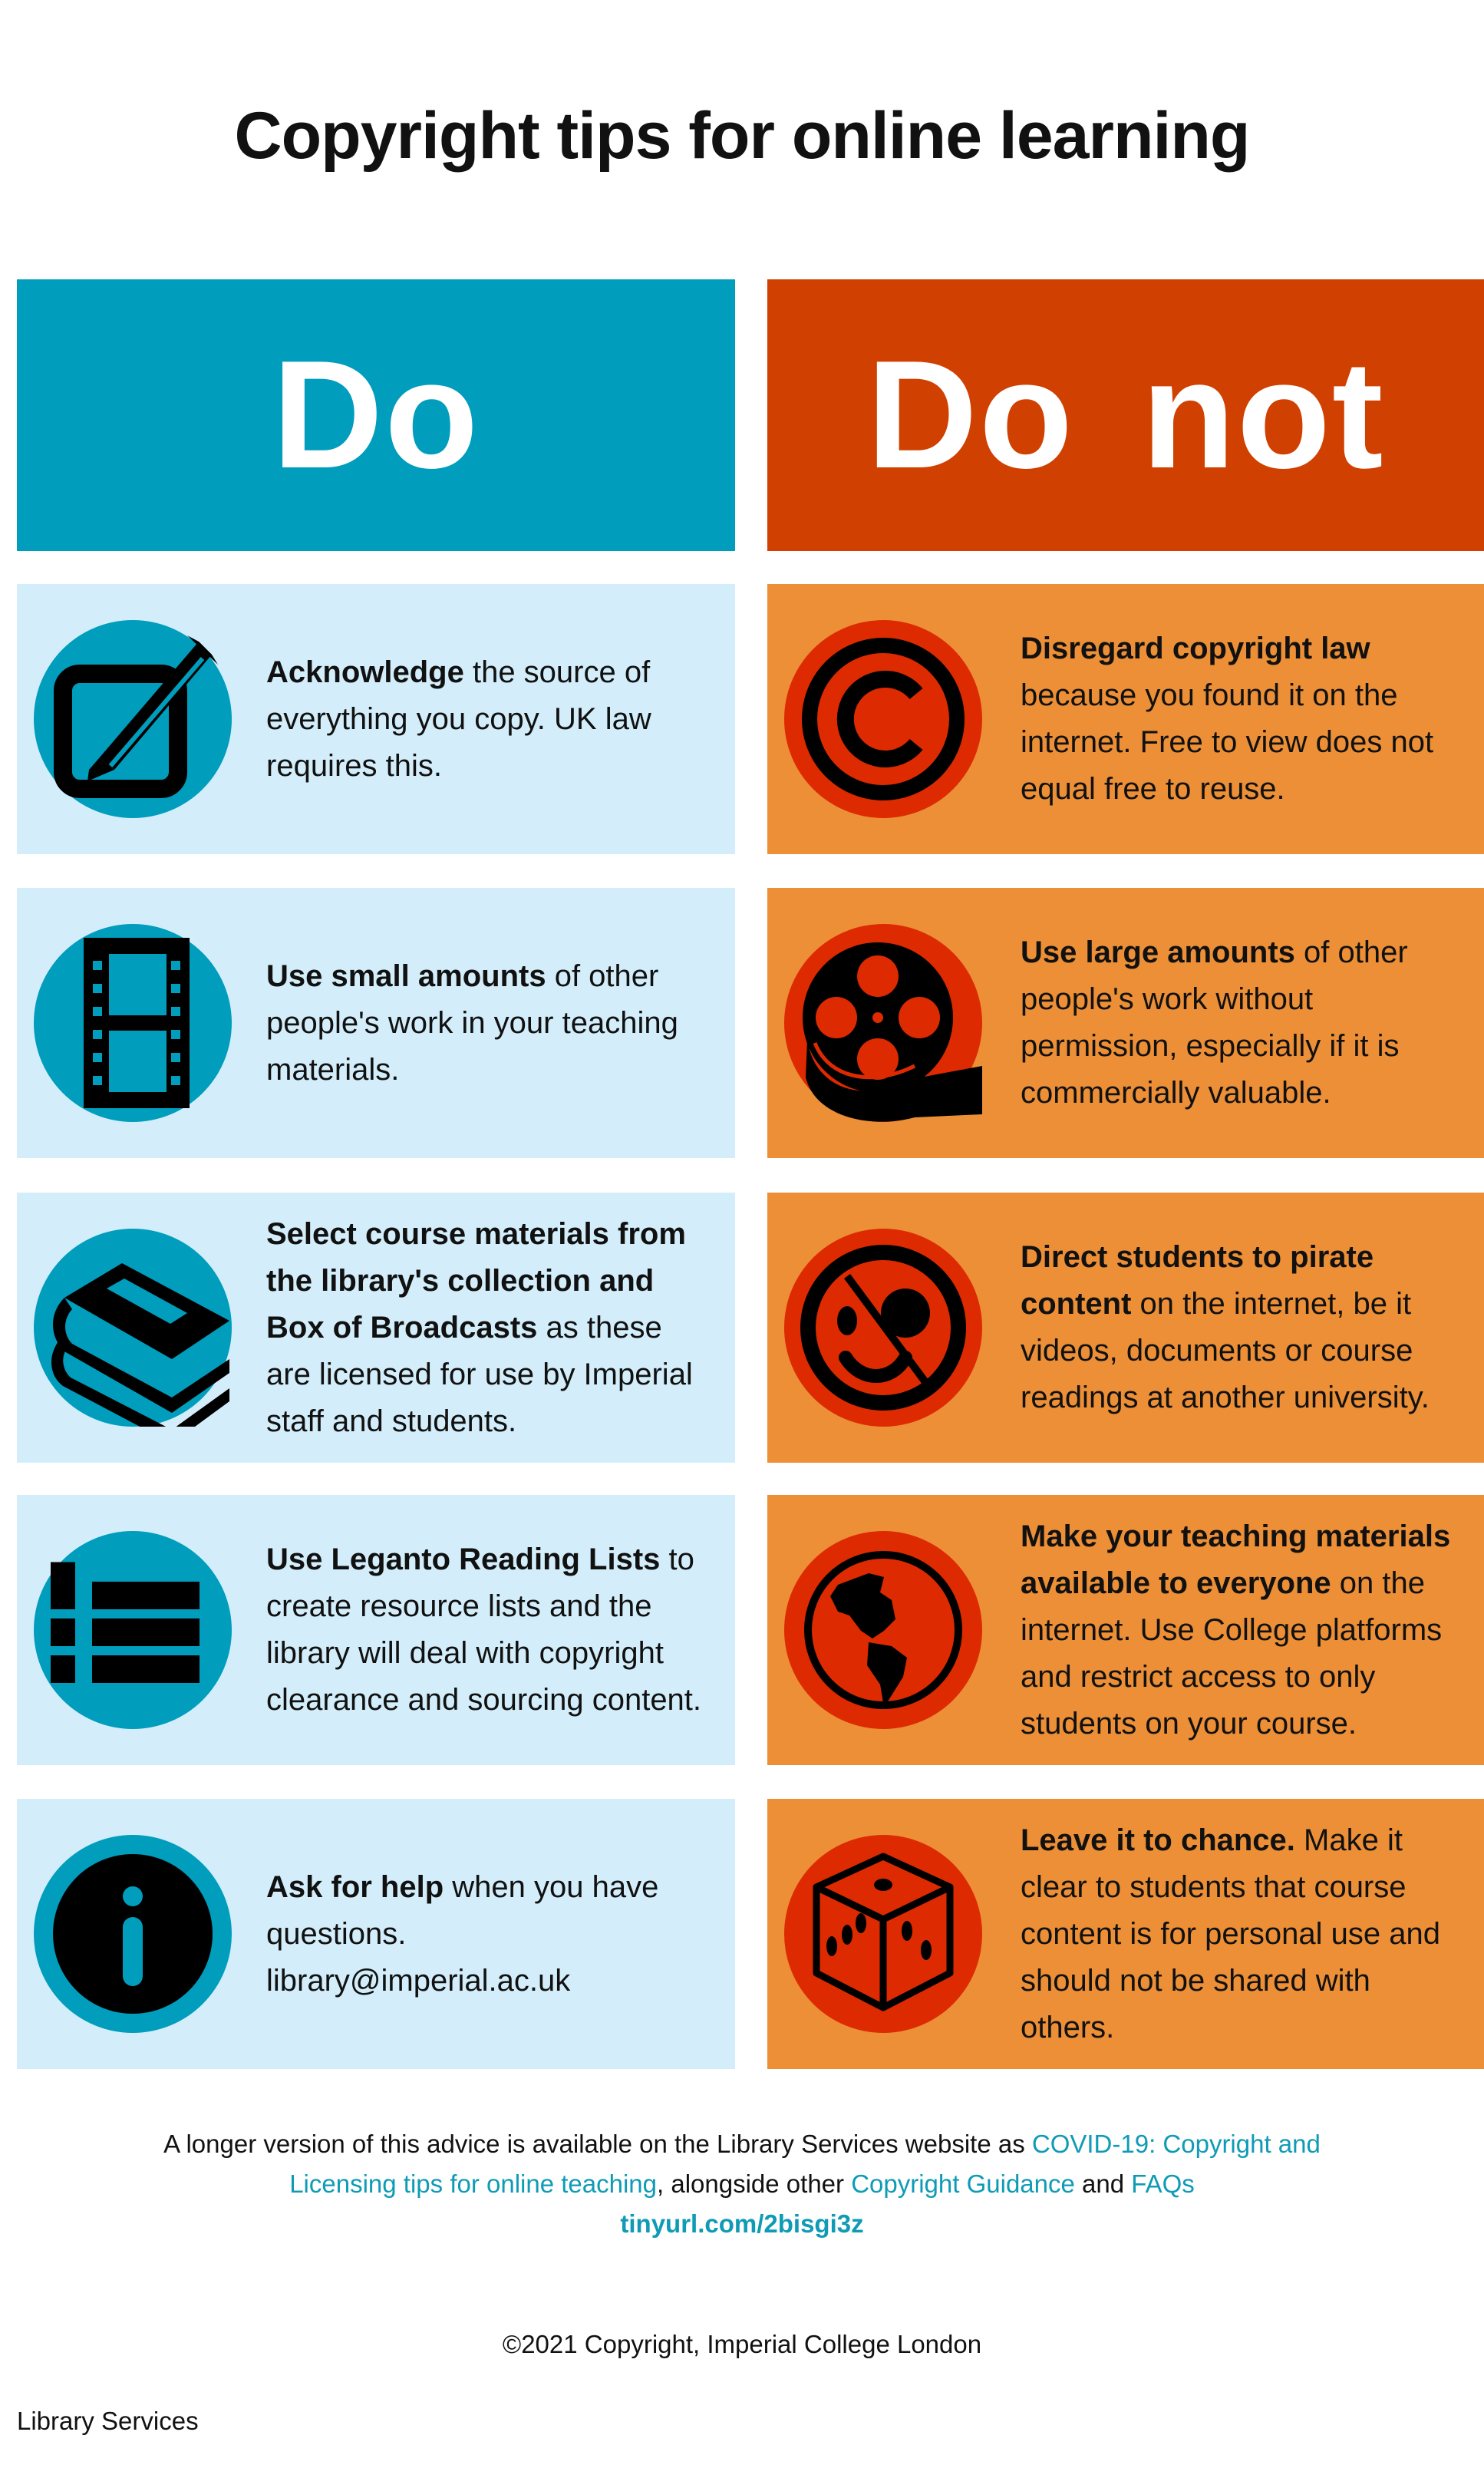 The width and height of the screenshot is (1484, 2488). I want to click on page-title: Copyright tips for online learning, so click(742, 136).